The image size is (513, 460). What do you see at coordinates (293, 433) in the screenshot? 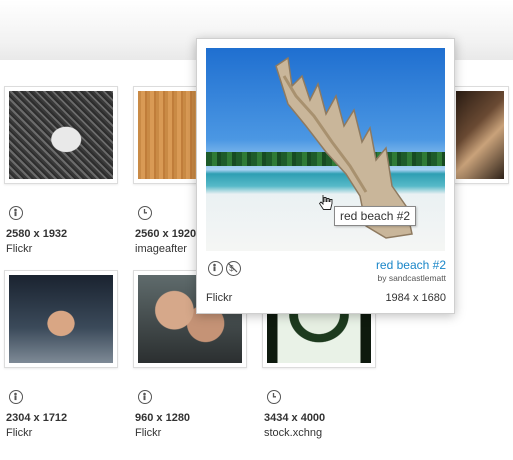
I see `image-source: stock.xchng` at bounding box center [293, 433].